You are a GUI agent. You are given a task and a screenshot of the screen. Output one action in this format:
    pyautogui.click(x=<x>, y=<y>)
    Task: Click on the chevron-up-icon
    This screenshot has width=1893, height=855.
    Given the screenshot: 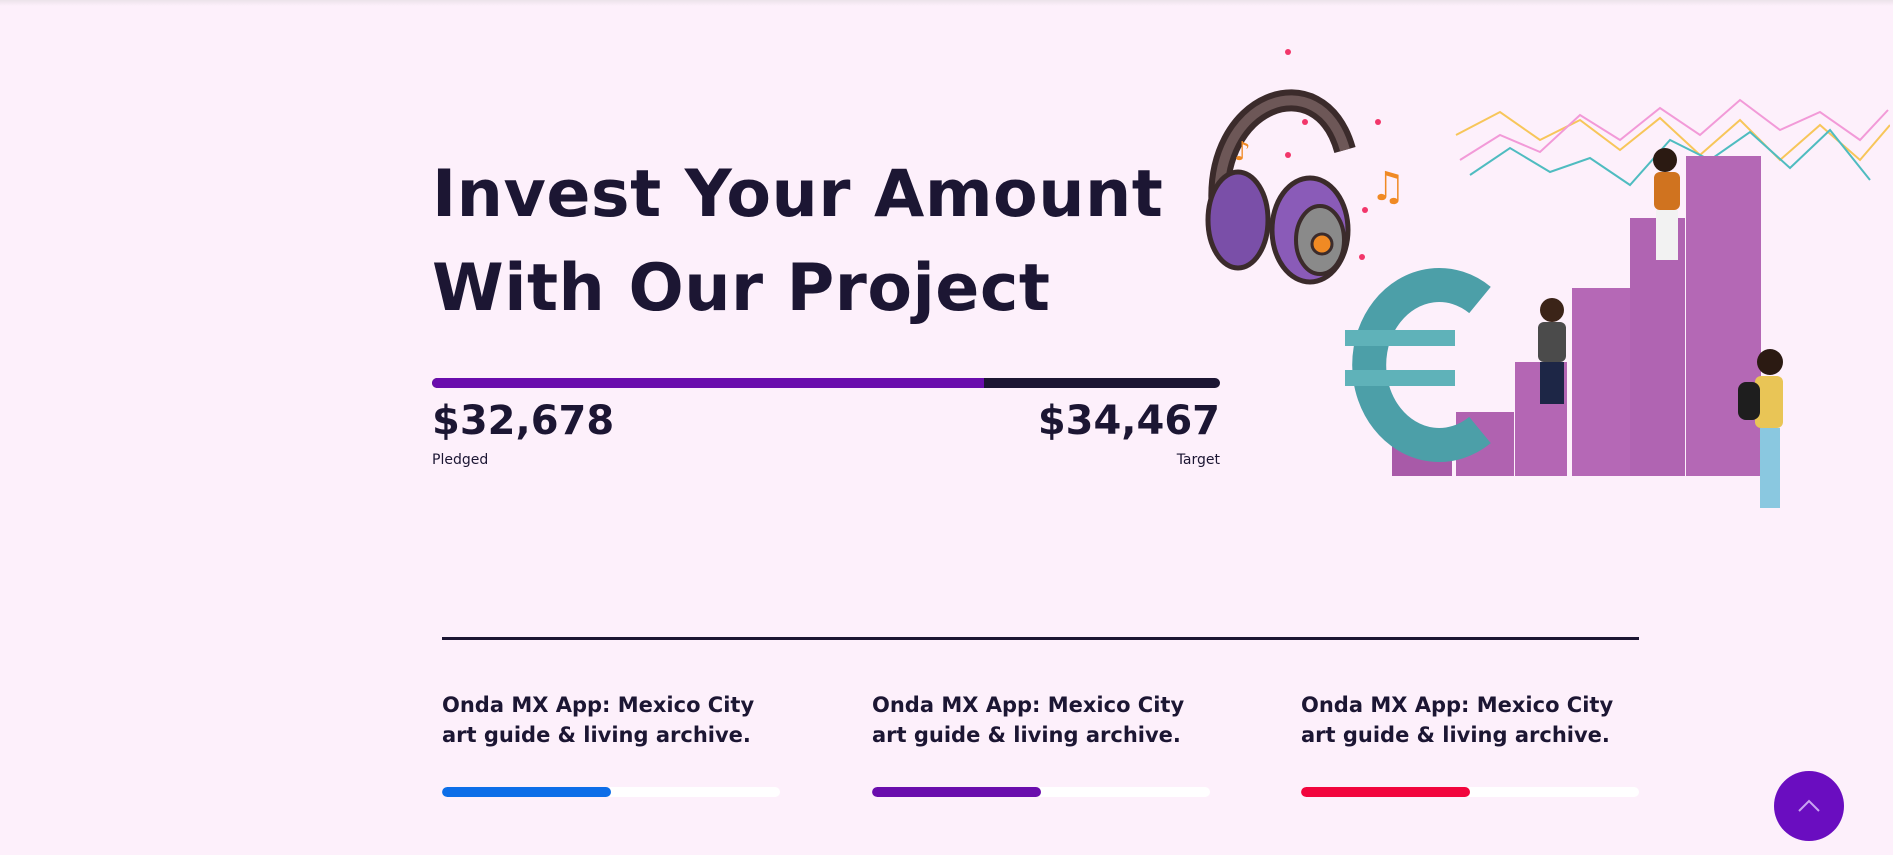 What is the action you would take?
    pyautogui.click(x=1809, y=805)
    